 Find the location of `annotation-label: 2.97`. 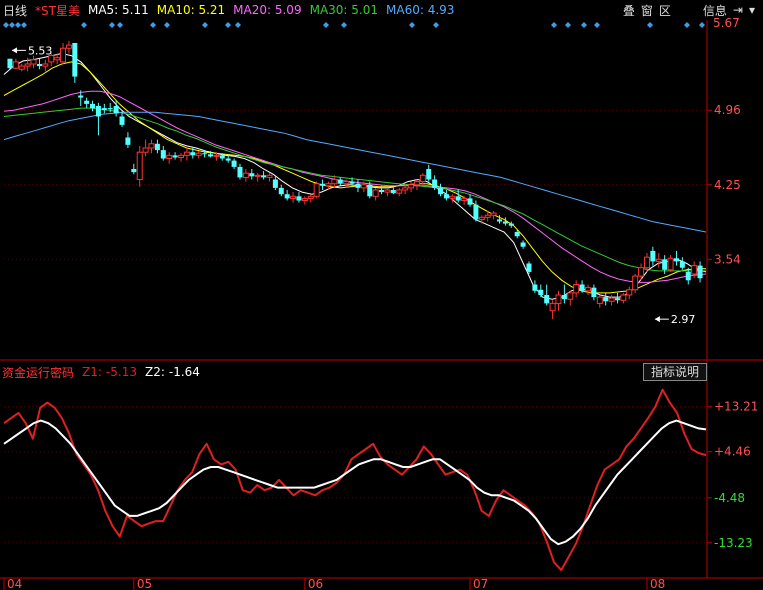

annotation-label: 2.97 is located at coordinates (683, 319).